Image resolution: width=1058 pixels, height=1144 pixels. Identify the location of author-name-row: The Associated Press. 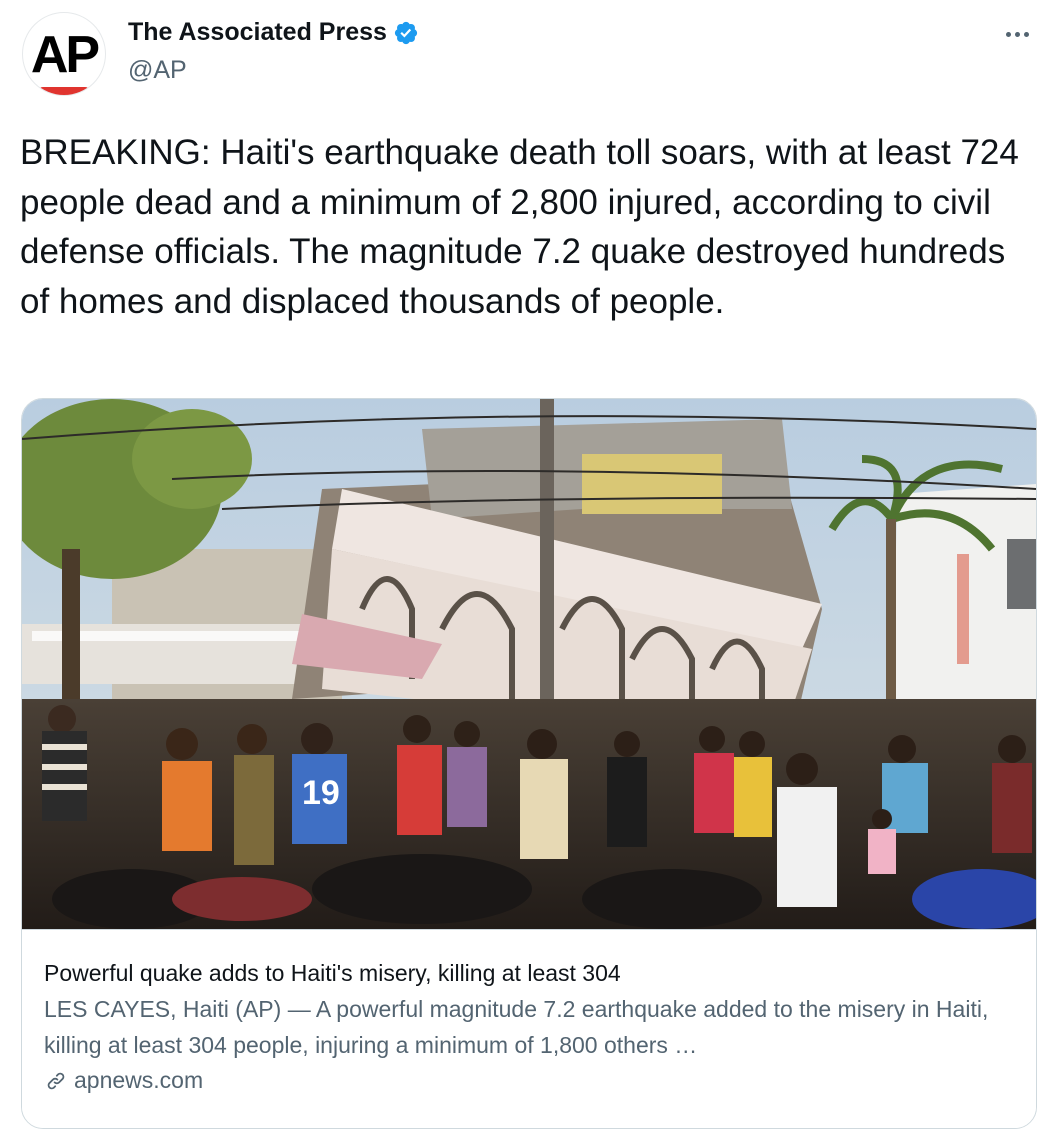
(273, 32).